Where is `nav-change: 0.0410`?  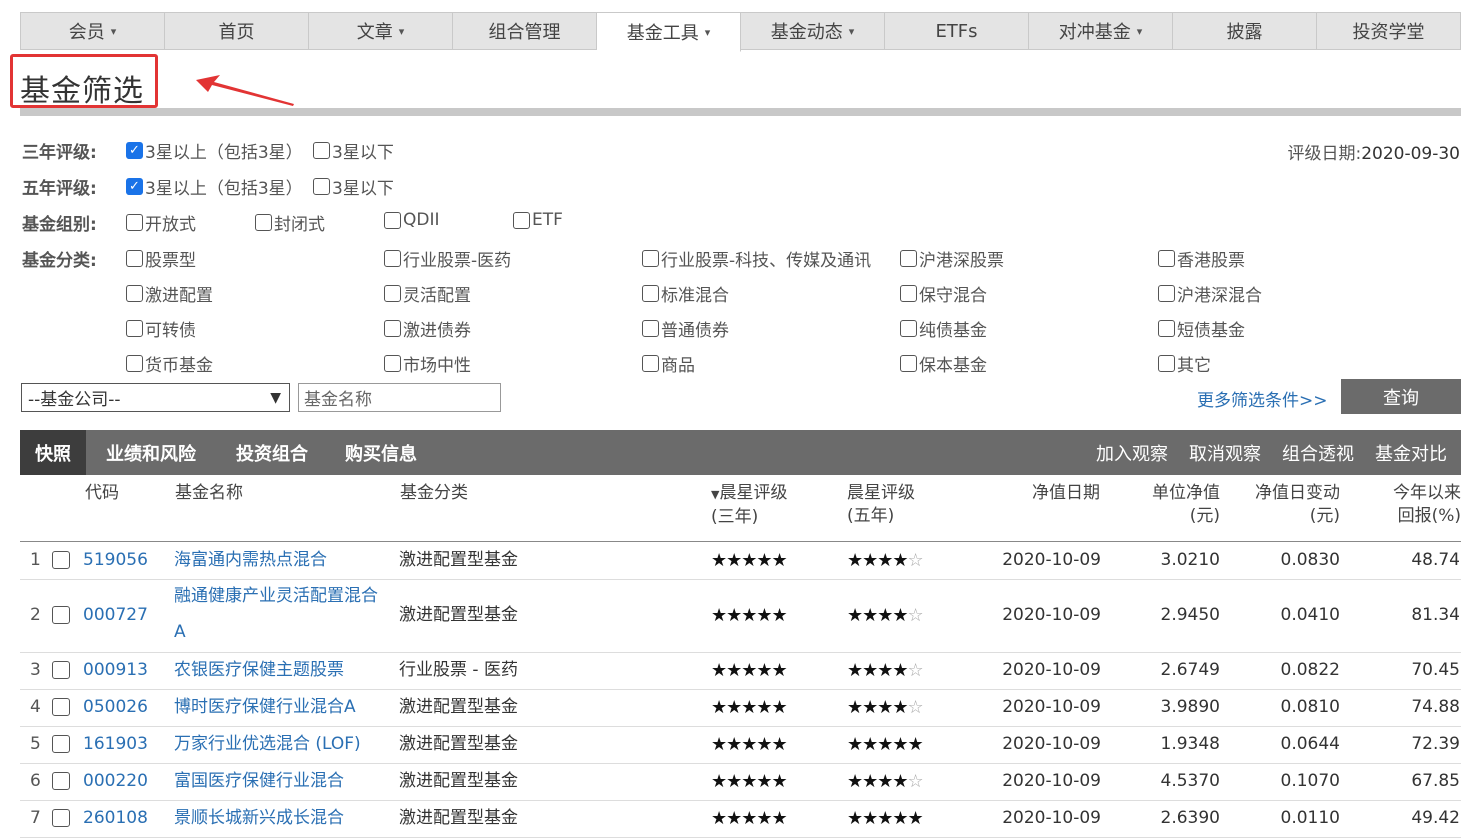 nav-change: 0.0410 is located at coordinates (1310, 615).